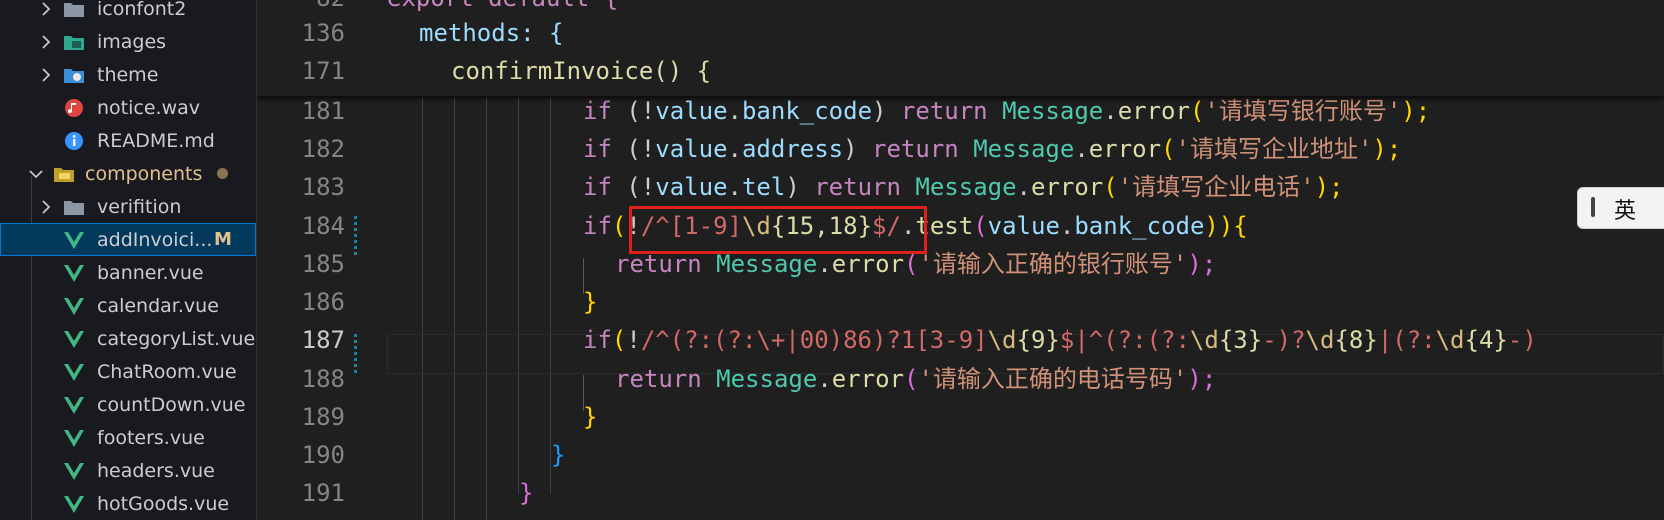 The image size is (1664, 520). I want to click on code-line-185: 185 return Message.error('请输入正确的银行账号');, so click(960, 264).